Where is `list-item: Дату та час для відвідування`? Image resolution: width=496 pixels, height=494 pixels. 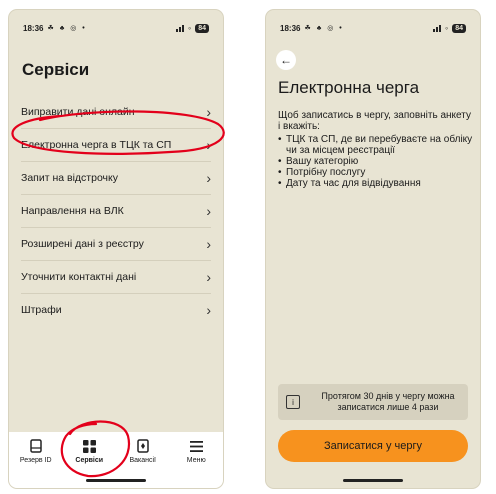
list-item: Дату та час для відвідування is located at coordinates (375, 183).